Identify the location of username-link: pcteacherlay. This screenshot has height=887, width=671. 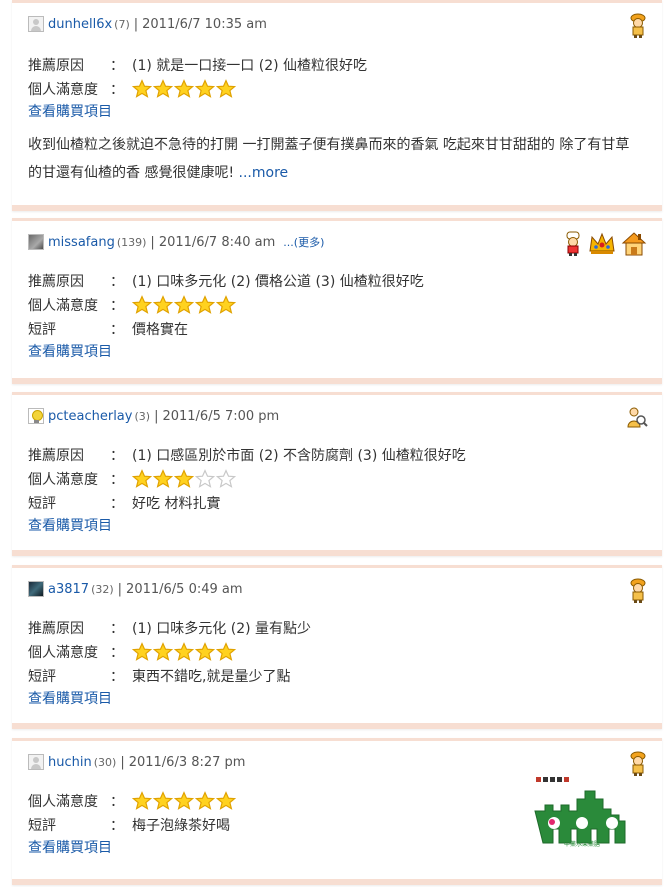
(90, 416).